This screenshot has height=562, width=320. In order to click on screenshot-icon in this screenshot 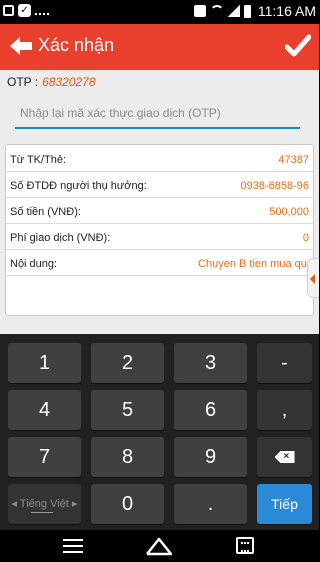, I will do `click(8, 10)`.